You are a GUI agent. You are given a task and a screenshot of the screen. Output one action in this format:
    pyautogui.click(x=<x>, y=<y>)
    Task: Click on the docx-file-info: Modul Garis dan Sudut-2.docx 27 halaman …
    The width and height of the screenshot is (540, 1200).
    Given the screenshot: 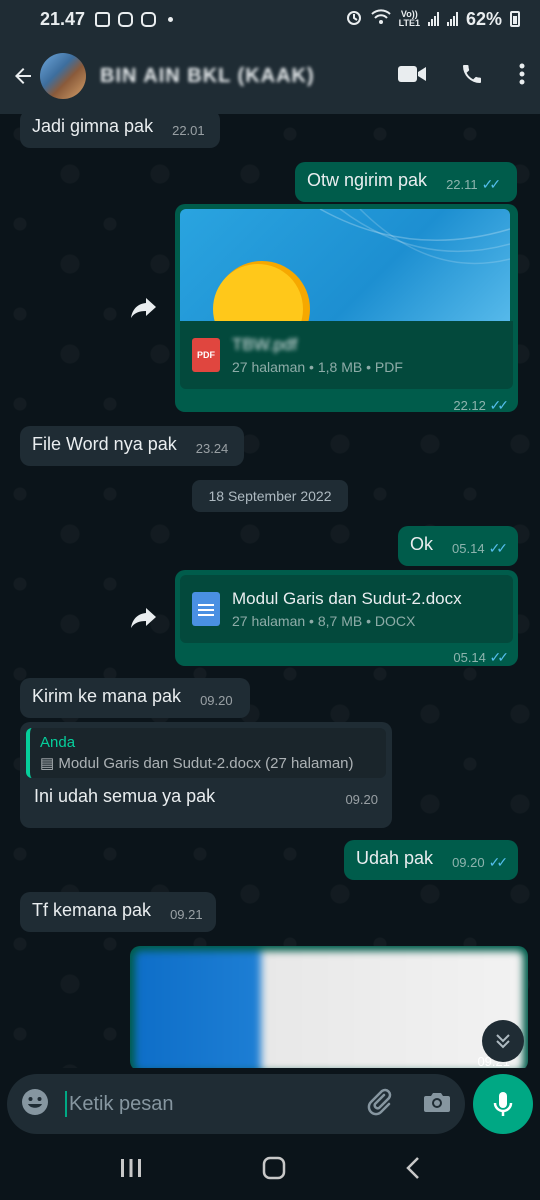 What is the action you would take?
    pyautogui.click(x=346, y=609)
    